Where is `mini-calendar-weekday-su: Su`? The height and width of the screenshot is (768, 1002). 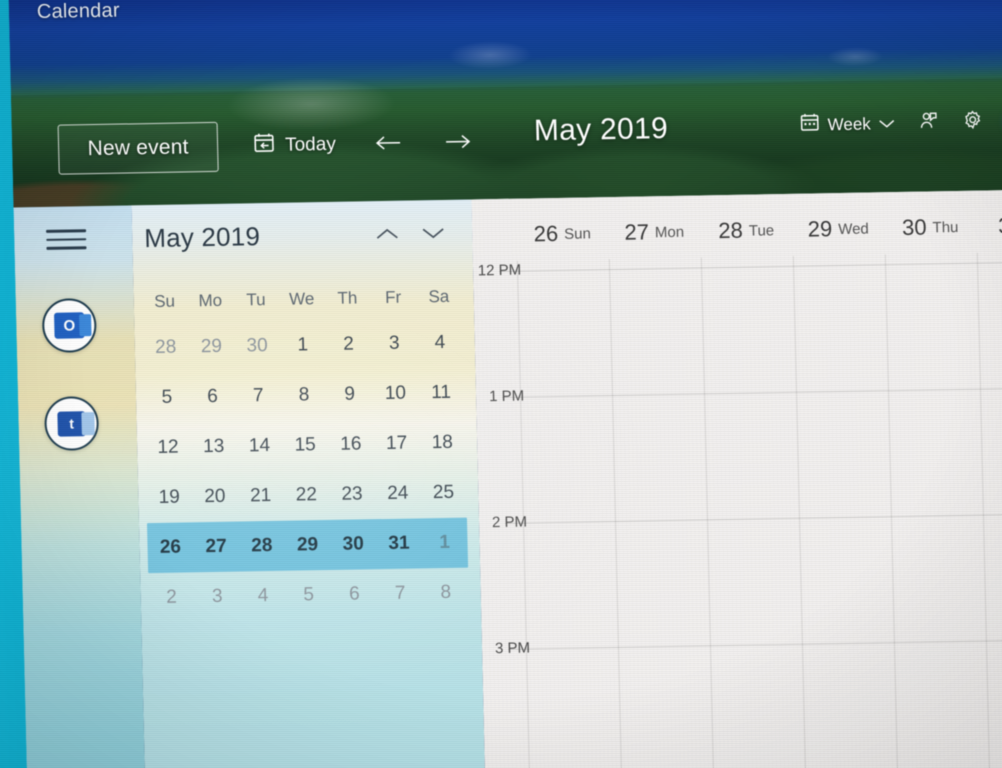 mini-calendar-weekday-su: Su is located at coordinates (164, 301).